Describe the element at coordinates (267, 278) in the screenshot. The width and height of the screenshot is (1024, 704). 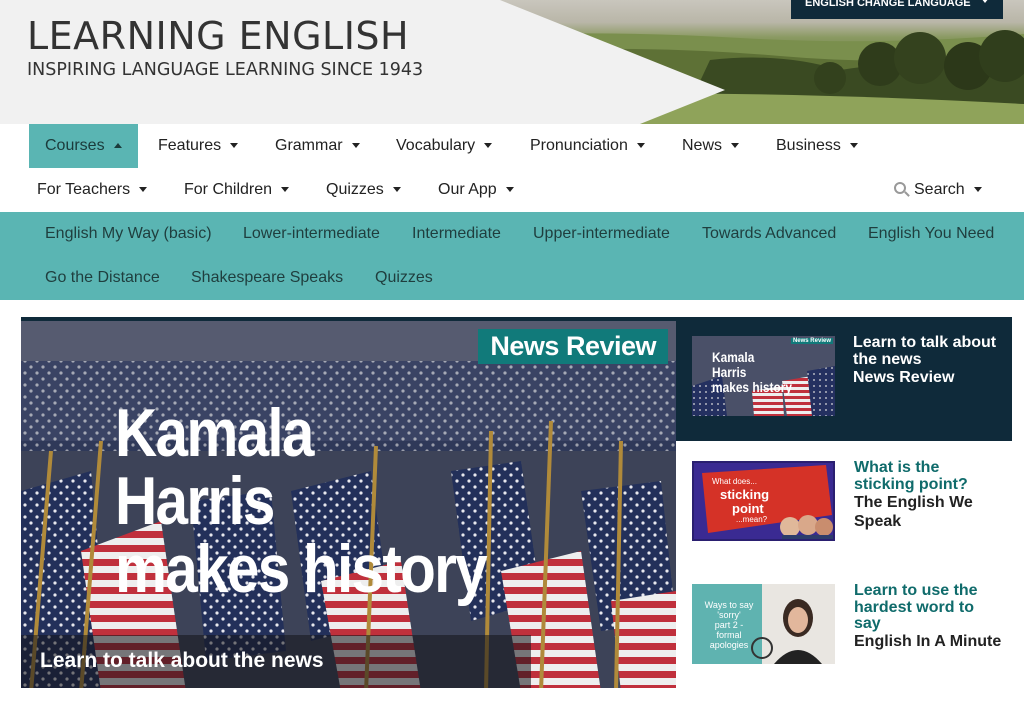
I see `subnav-shakespeare-speaks: Shakespeare Speaks` at that location.